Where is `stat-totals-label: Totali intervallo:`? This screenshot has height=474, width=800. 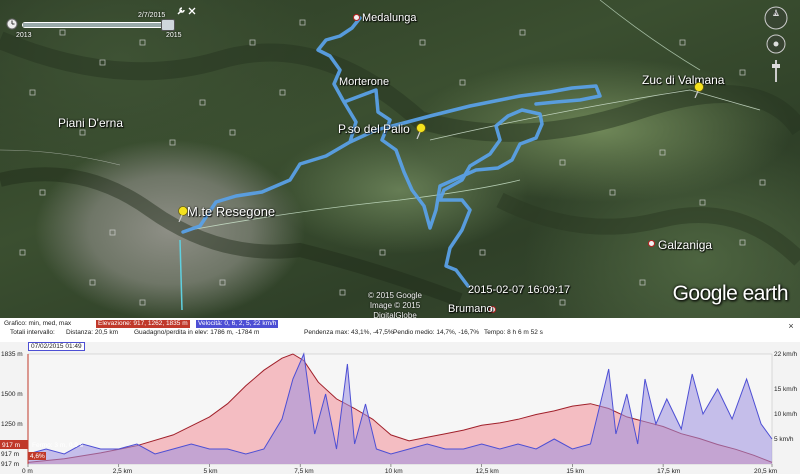
stat-totals-label: Totali intervallo: is located at coordinates (32, 332).